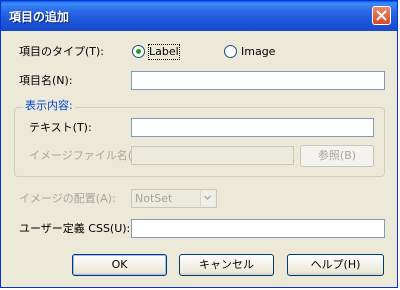 The image size is (400, 290). I want to click on image-file-label: イメージファイル名(I):, so click(86, 155).